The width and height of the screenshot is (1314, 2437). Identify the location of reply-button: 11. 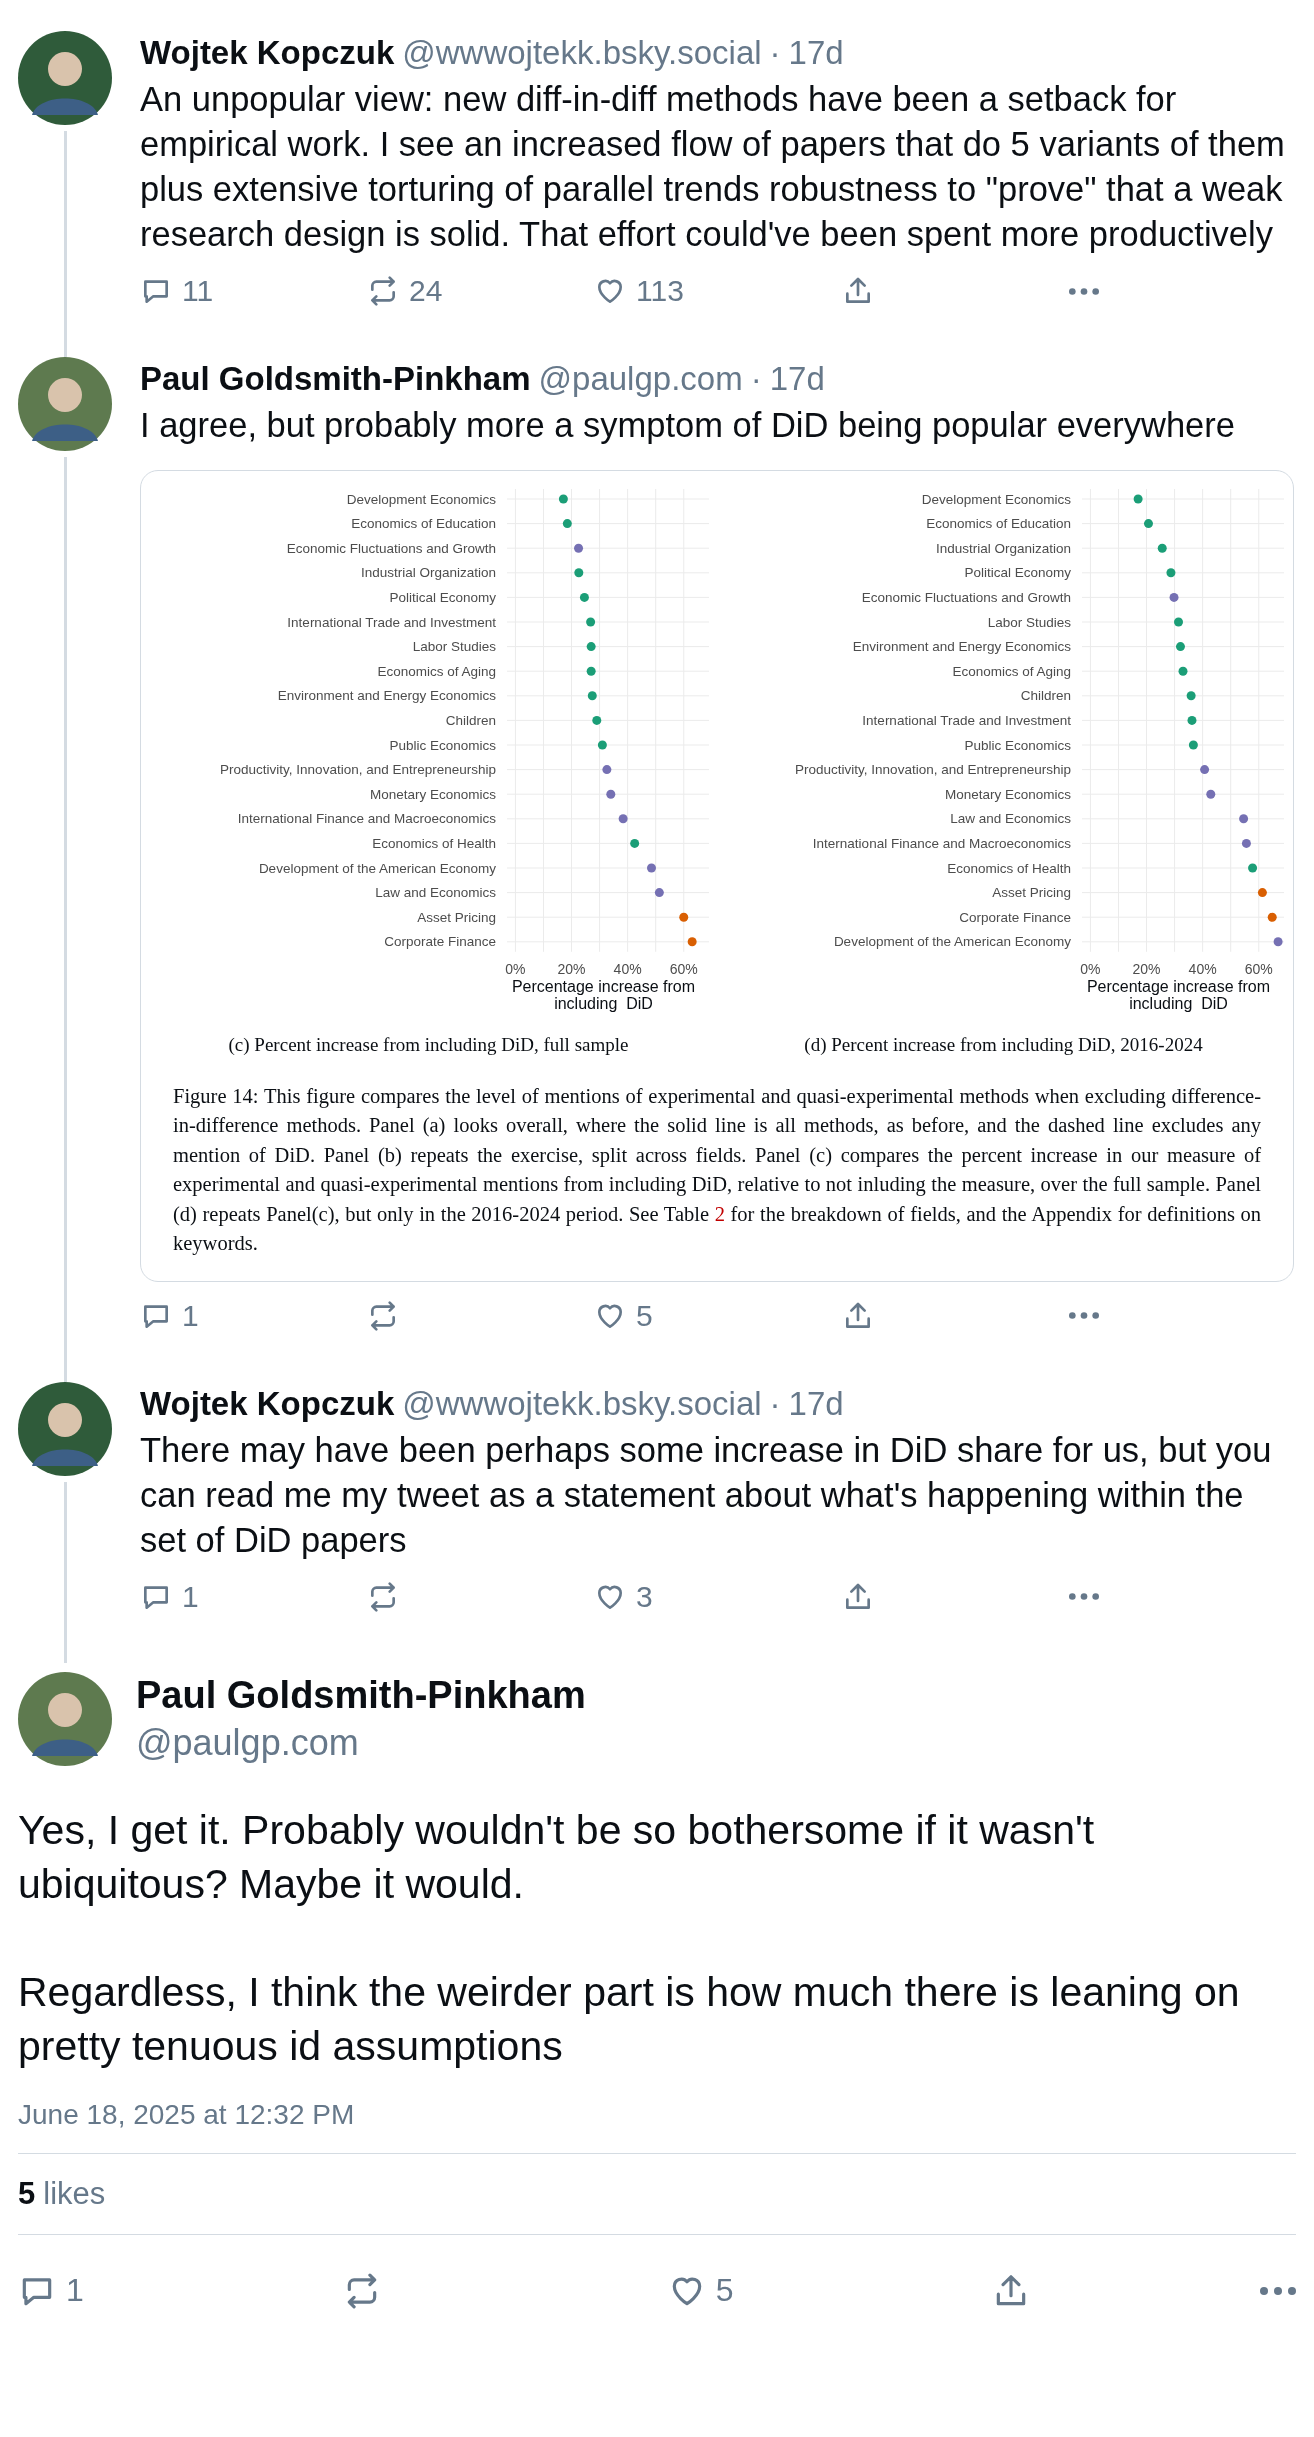
(253, 291).